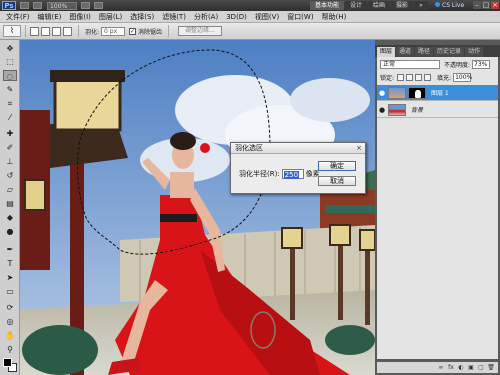  Describe the element at coordinates (474, 52) in the screenshot. I see `tab-actions: 动作` at that location.